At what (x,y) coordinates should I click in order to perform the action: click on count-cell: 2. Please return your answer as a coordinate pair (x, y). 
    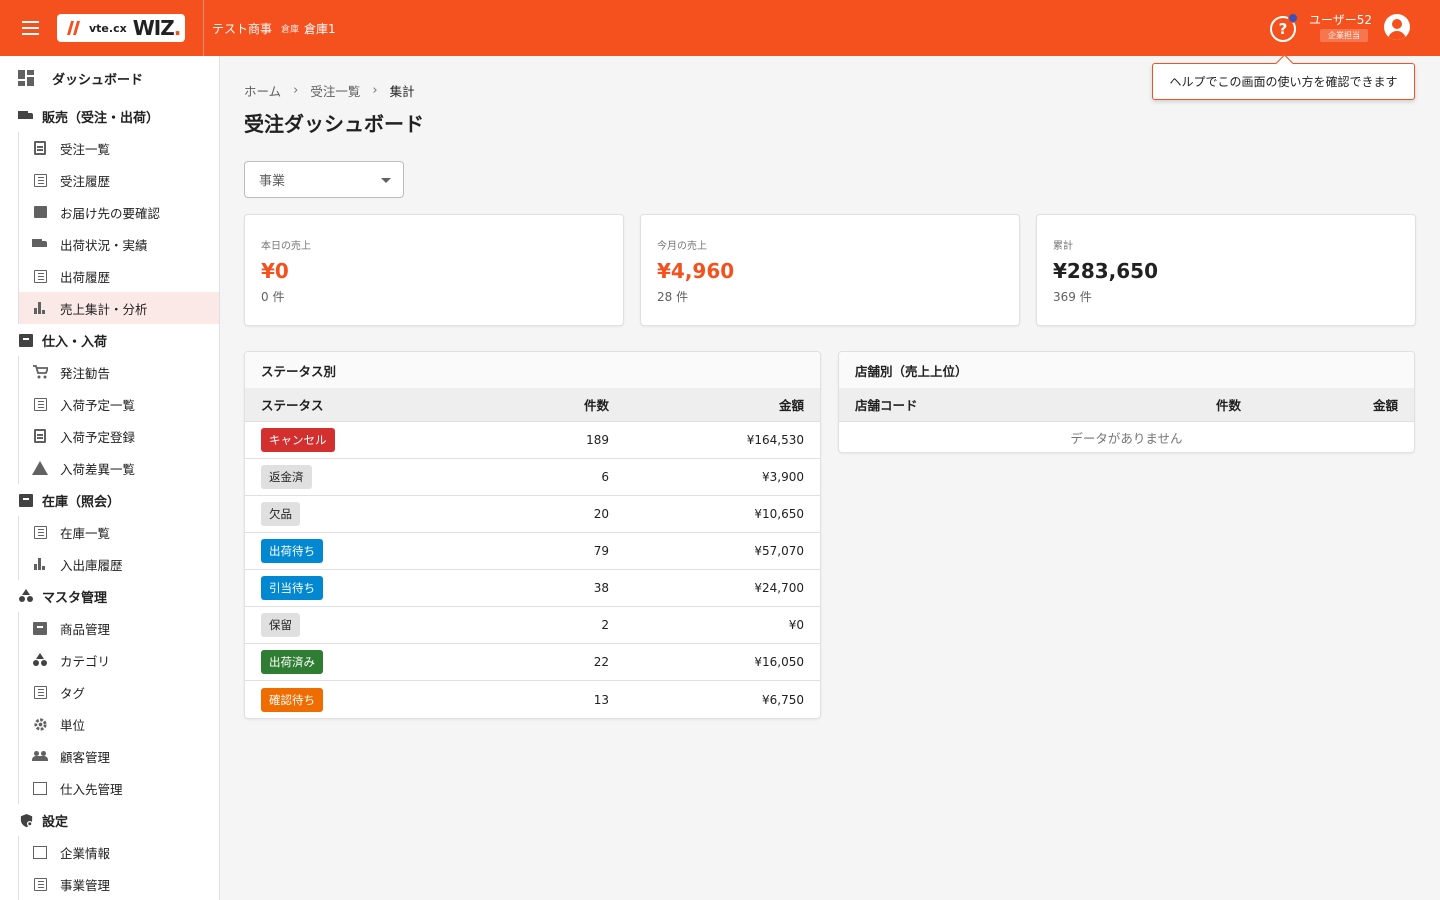
    Looking at the image, I should click on (605, 625).